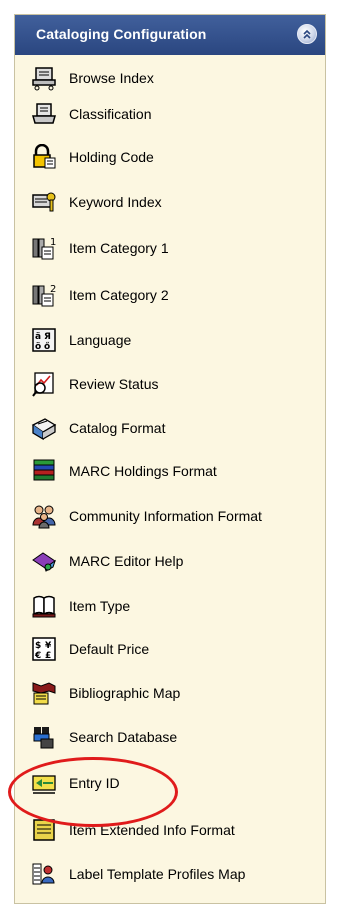  I want to click on menu-item-label-template-profiles-map: Label Template Profiles Map, so click(176, 874).